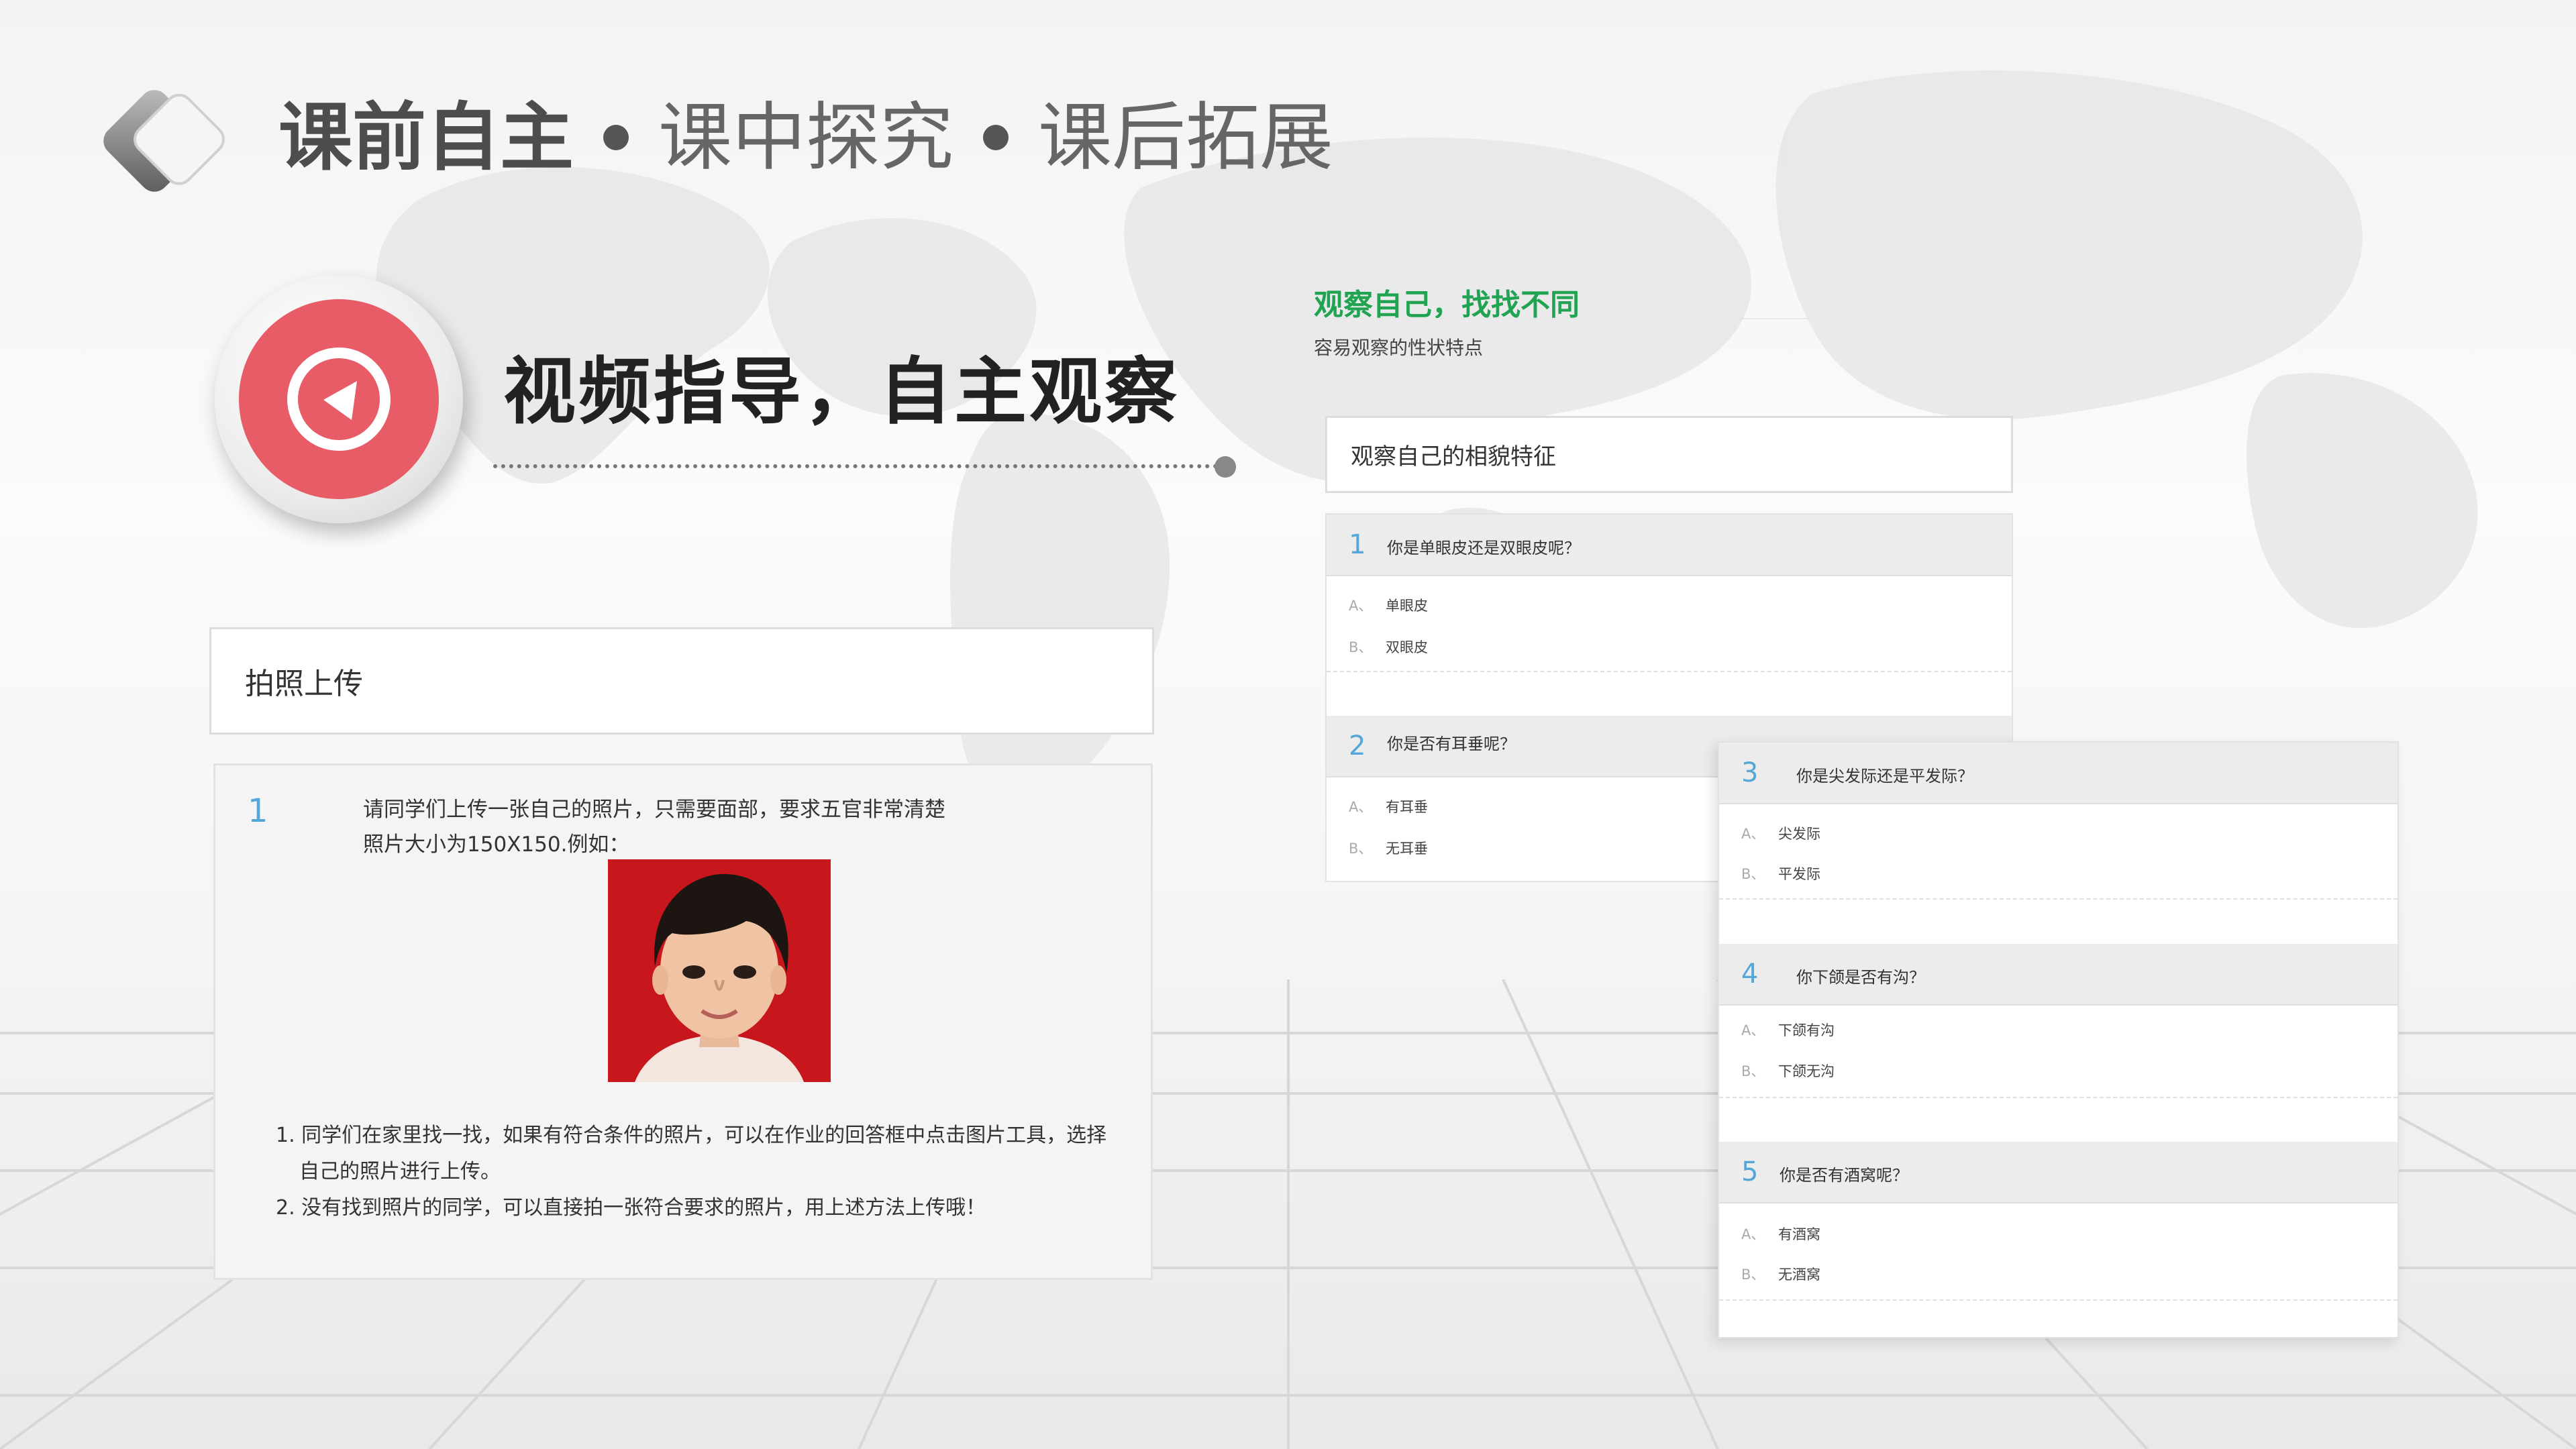 Image resolution: width=2576 pixels, height=1449 pixels. Describe the element at coordinates (1788, 1071) in the screenshot. I see `option-row: B、 下颌无沟` at that location.